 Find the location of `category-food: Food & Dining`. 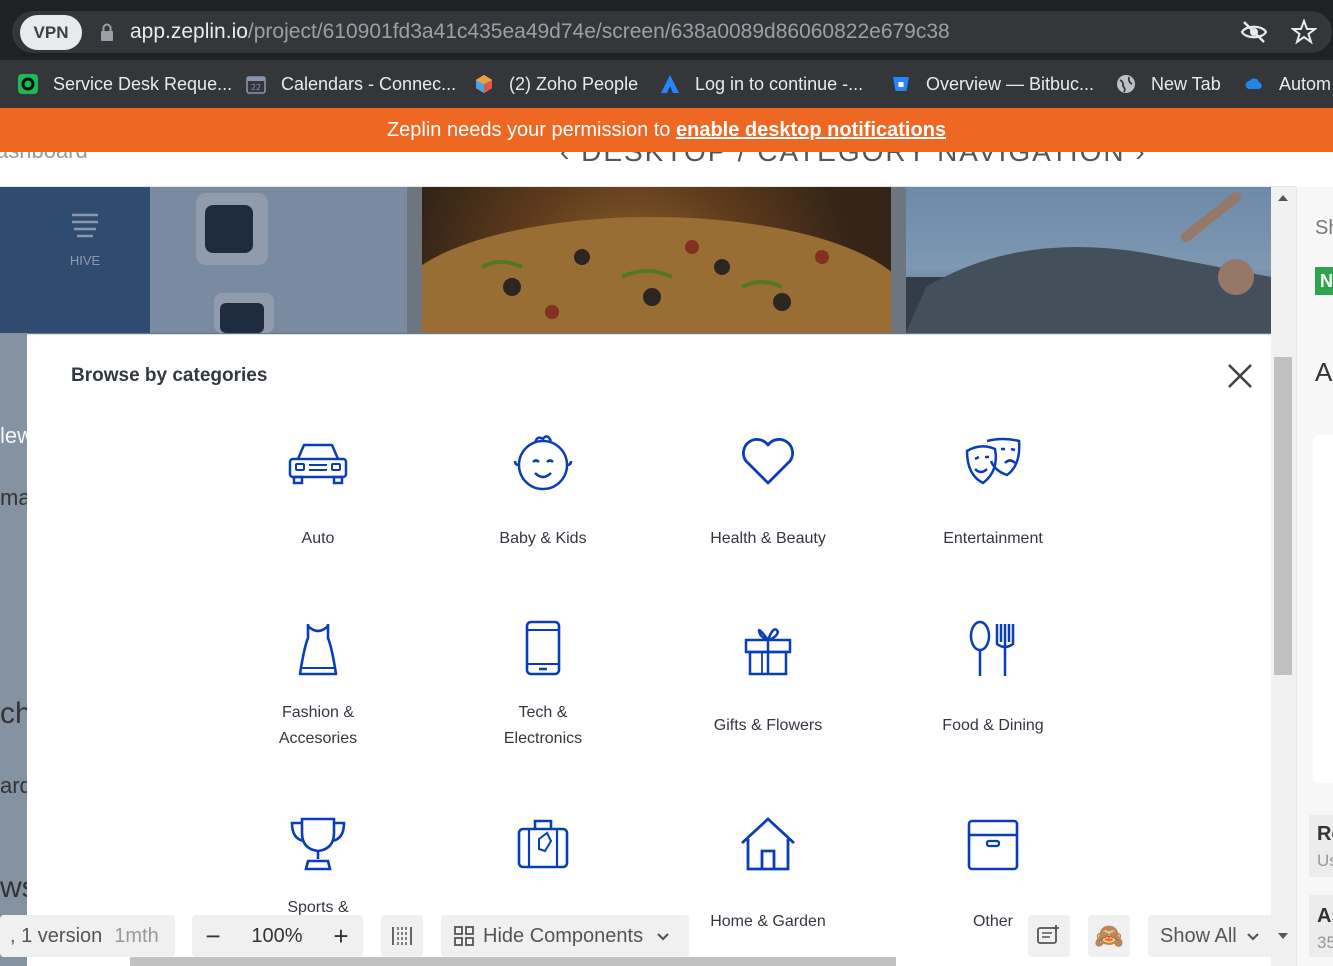

category-food: Food & Dining is located at coordinates (993, 688).